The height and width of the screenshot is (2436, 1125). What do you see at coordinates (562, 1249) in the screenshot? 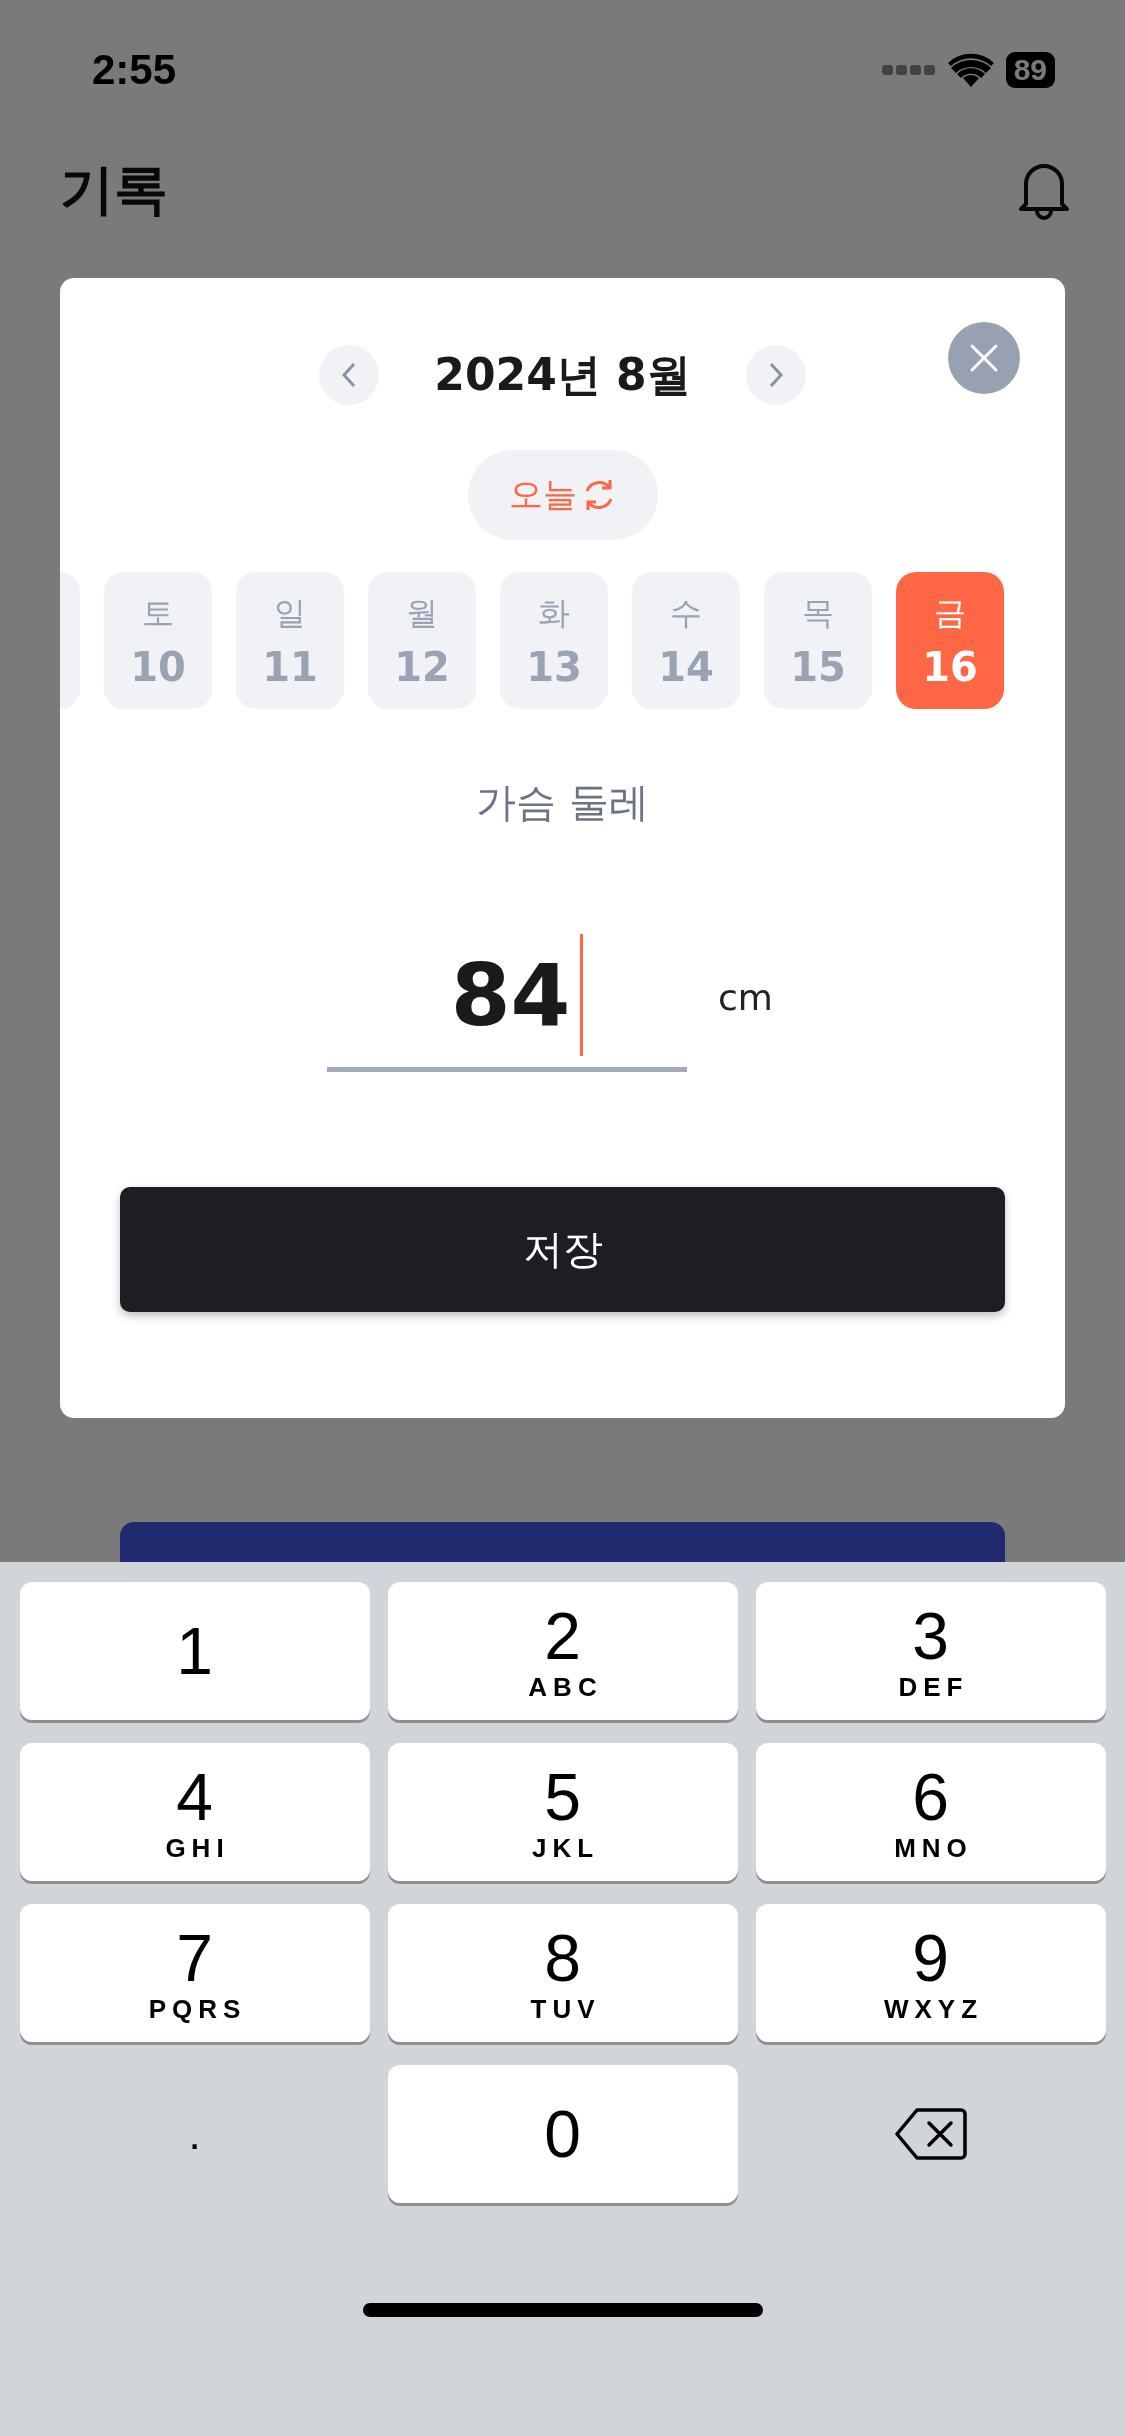
I see `save-button: 저장` at bounding box center [562, 1249].